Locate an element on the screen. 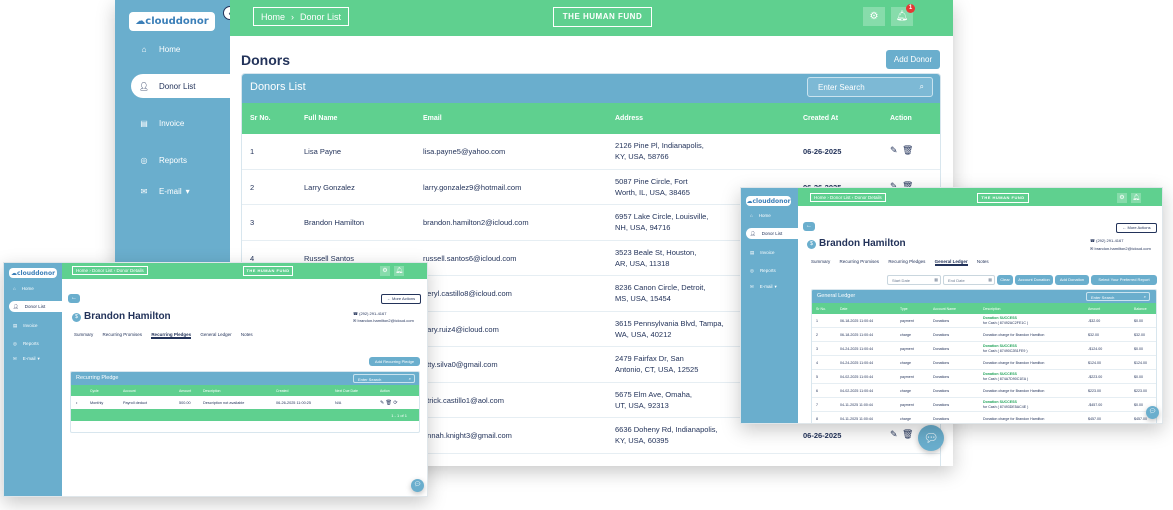 This screenshot has width=1173, height=510. add-donation-button: Add Donation is located at coordinates (1072, 280).